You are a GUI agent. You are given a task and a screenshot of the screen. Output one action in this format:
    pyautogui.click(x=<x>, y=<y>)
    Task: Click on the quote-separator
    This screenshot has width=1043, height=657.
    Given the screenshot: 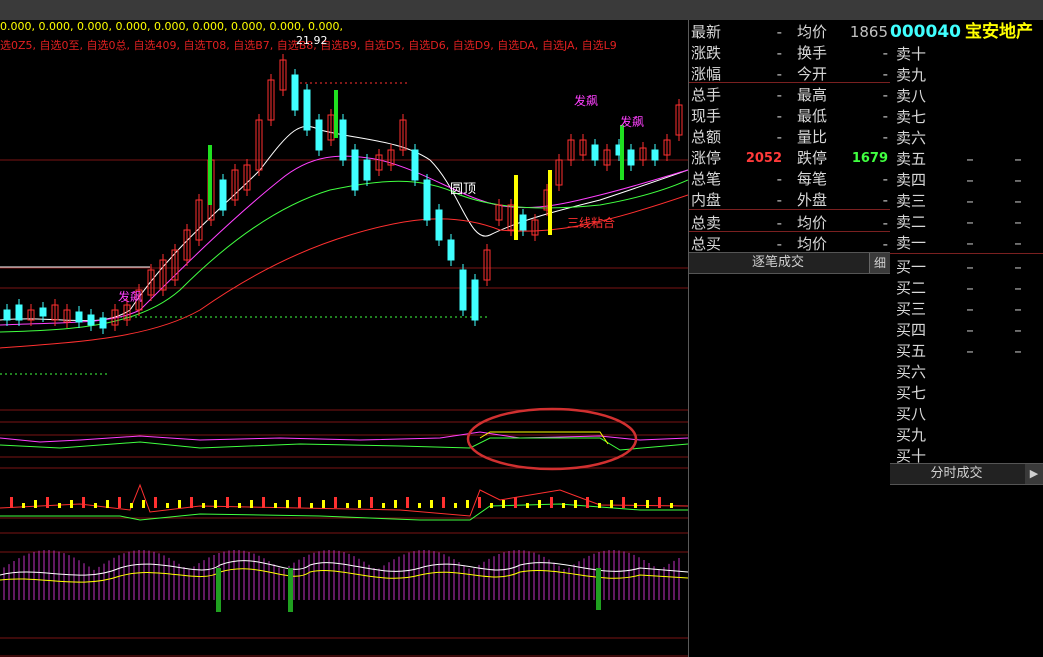 What is the action you would take?
    pyautogui.click(x=789, y=231)
    